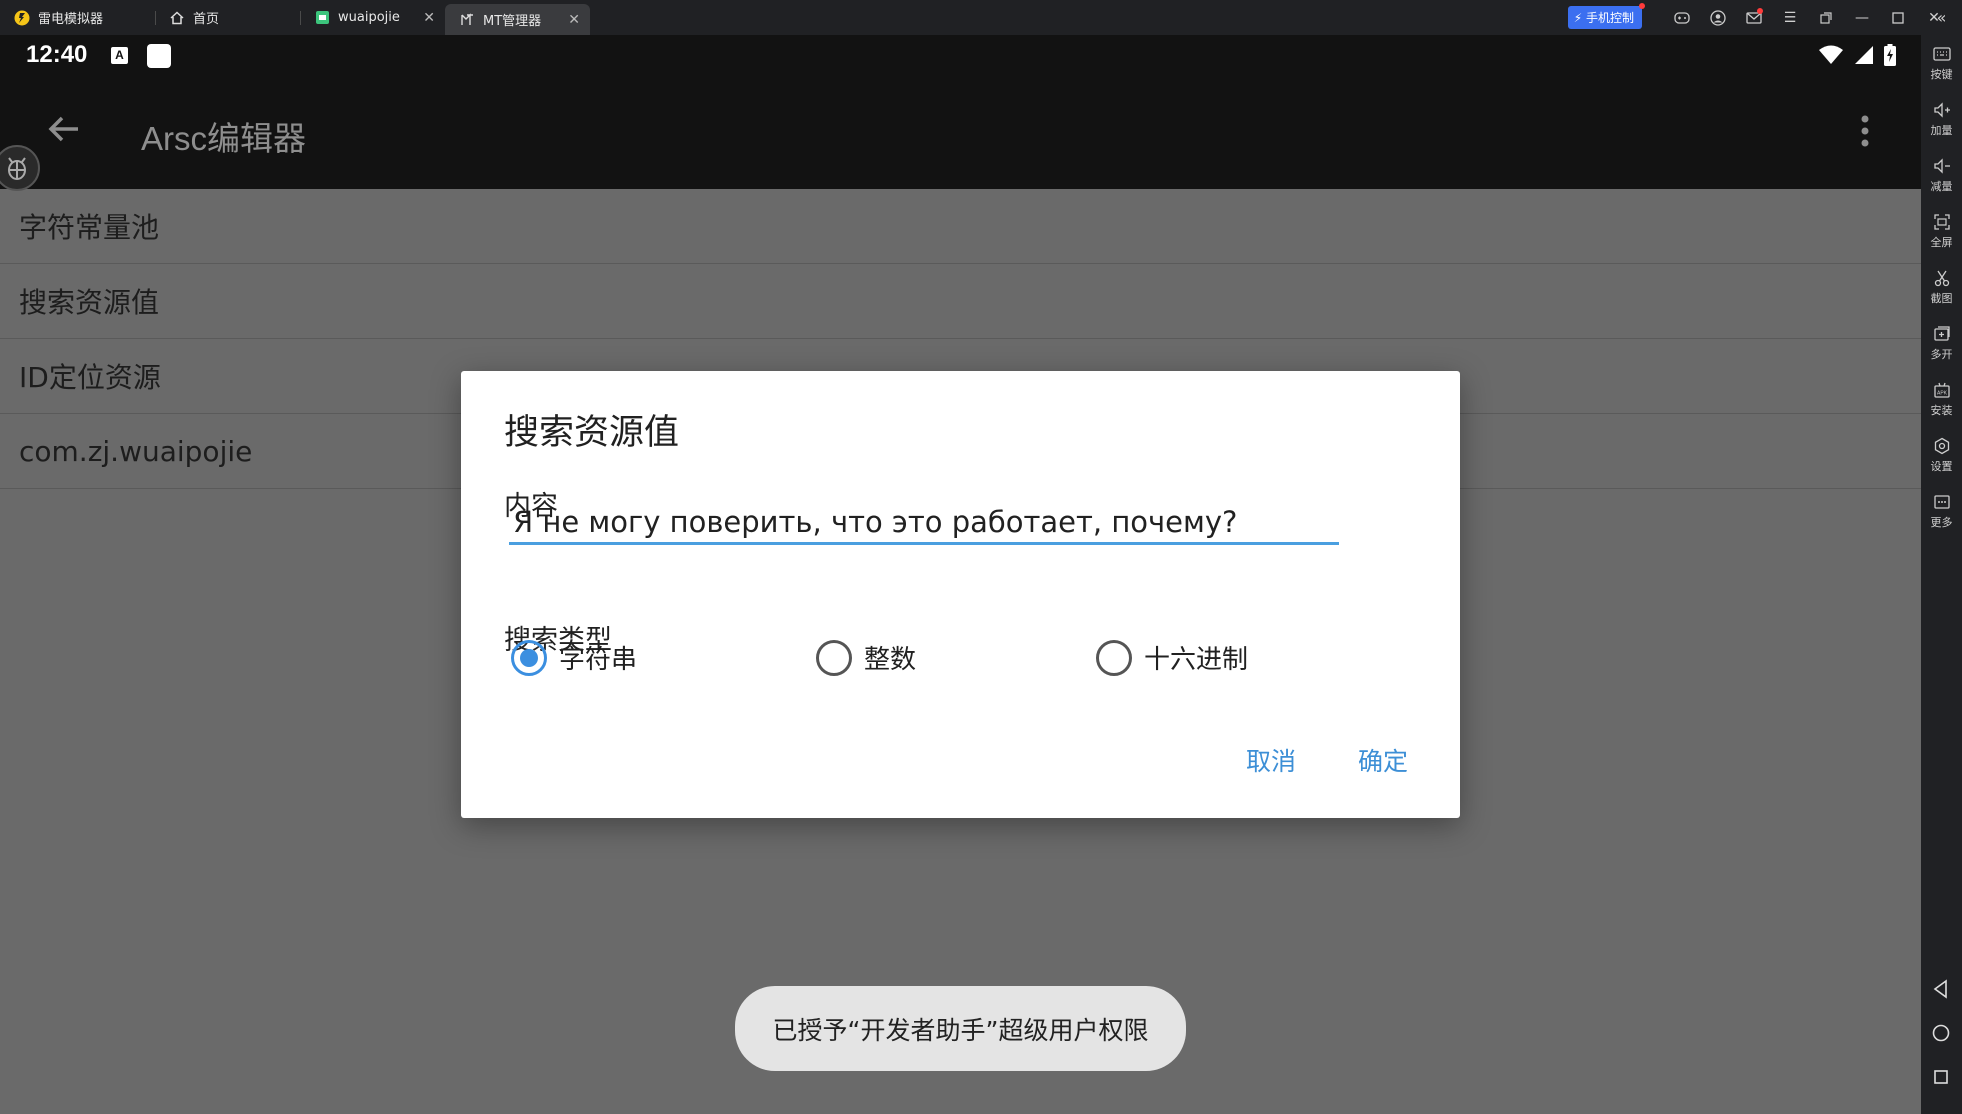  What do you see at coordinates (1941, 522) in the screenshot?
I see `sidebar-label: 更多` at bounding box center [1941, 522].